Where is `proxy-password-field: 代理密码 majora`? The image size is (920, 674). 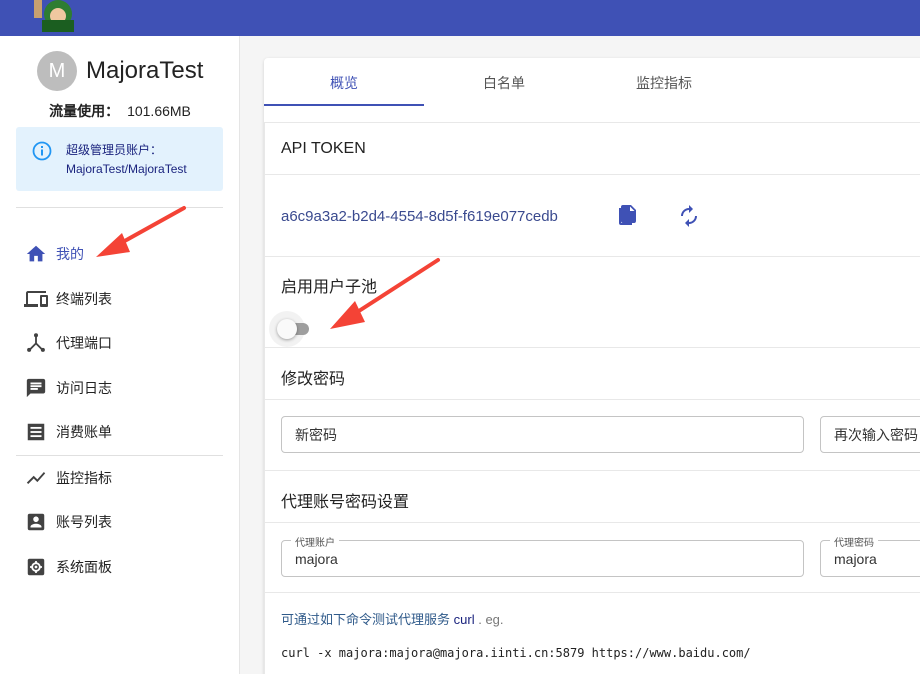 proxy-password-field: 代理密码 majora is located at coordinates (870, 555).